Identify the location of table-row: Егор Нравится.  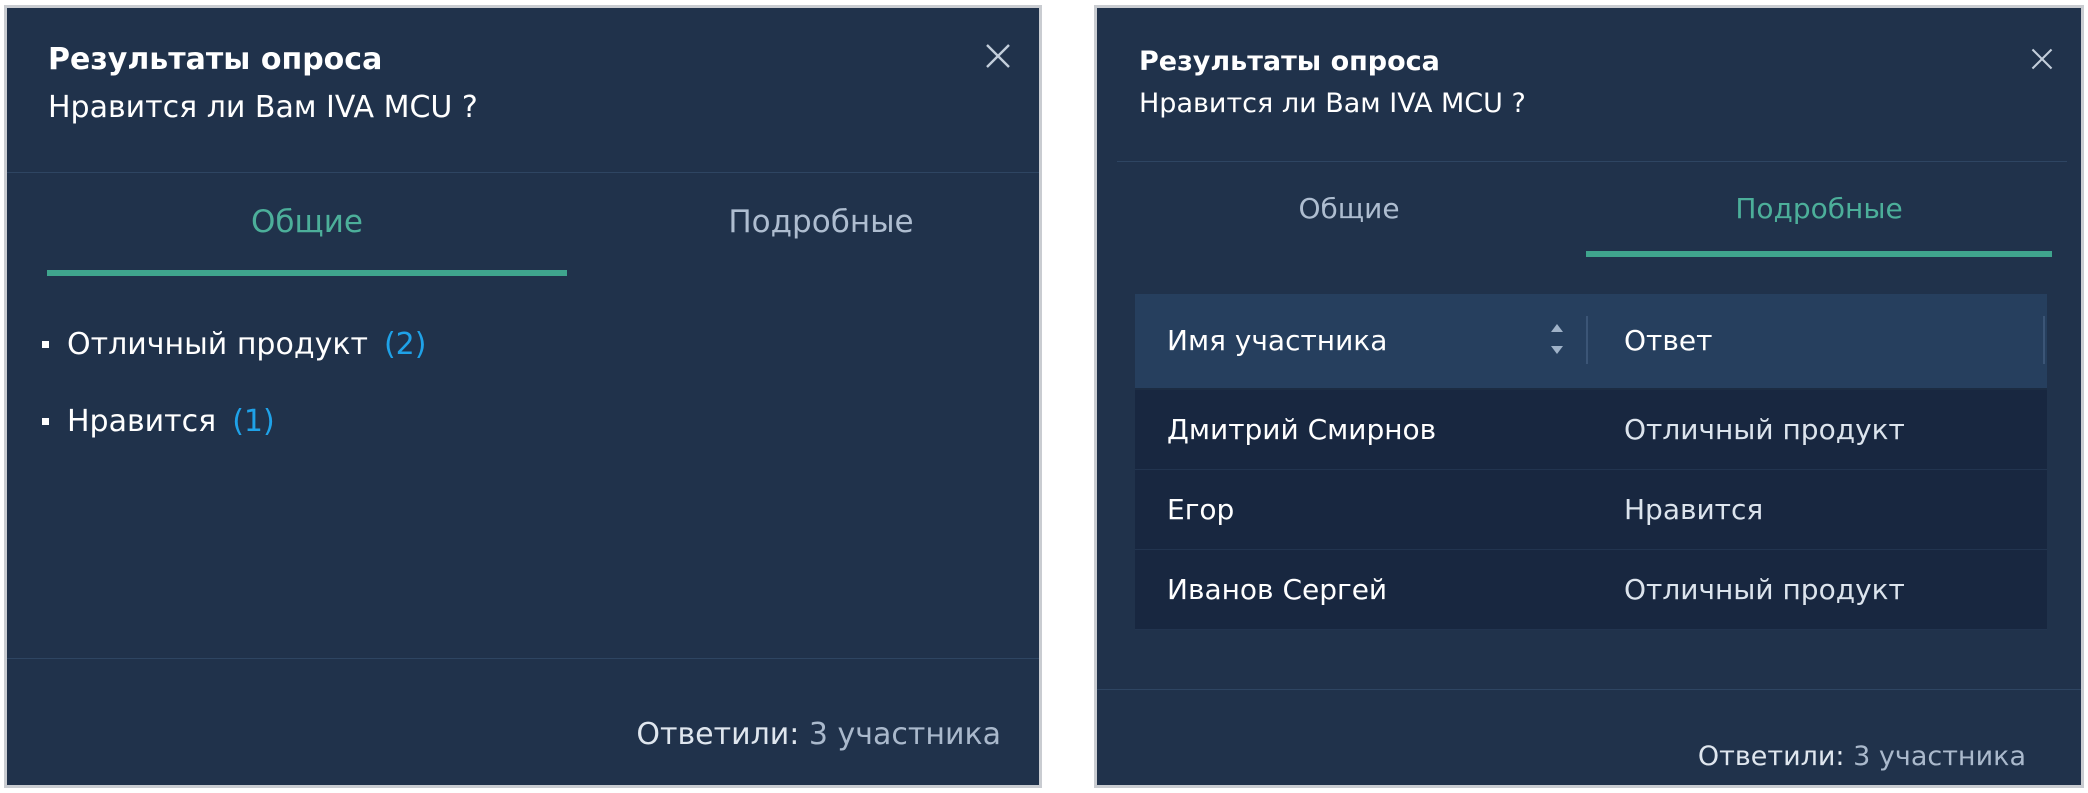
(1591, 510).